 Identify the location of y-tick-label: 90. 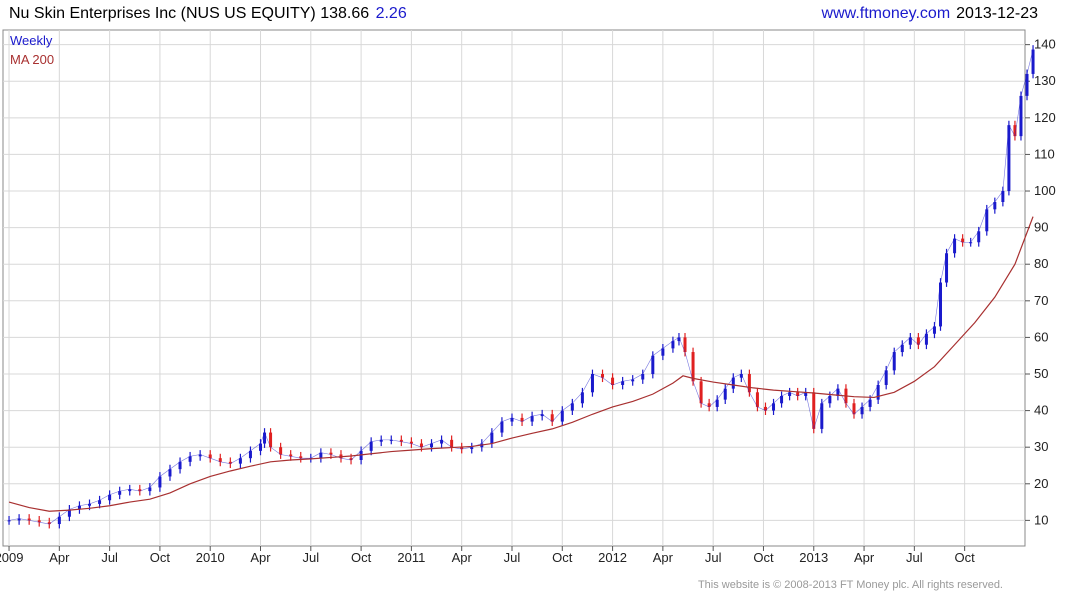
(1041, 227).